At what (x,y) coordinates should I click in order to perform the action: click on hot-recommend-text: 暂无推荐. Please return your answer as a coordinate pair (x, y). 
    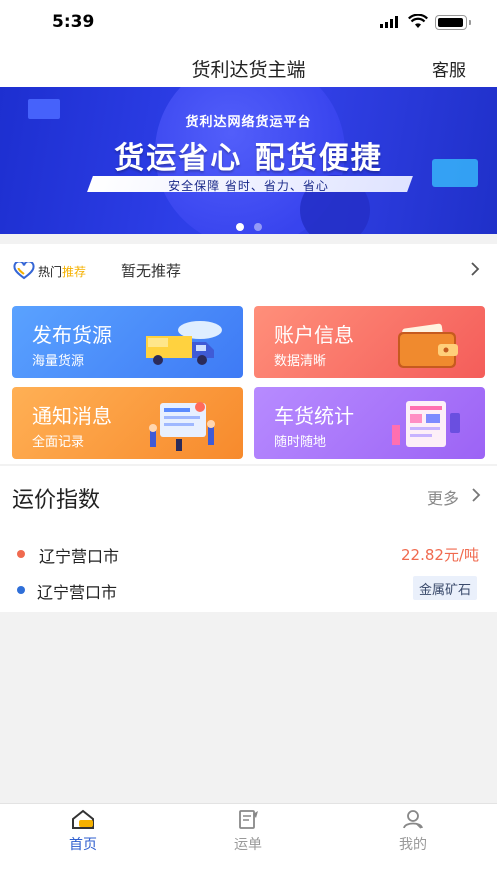
    Looking at the image, I should click on (151, 271).